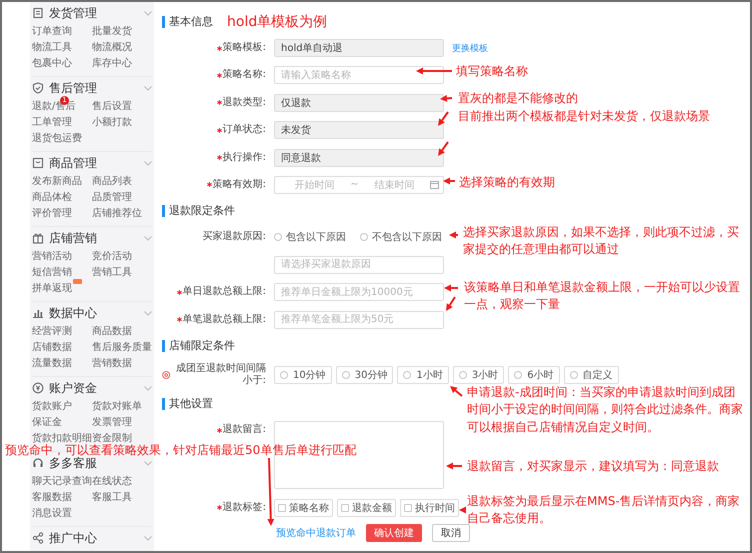 This screenshot has height=553, width=752. Describe the element at coordinates (52, 32) in the screenshot. I see `menu-item: 订单查询` at that location.